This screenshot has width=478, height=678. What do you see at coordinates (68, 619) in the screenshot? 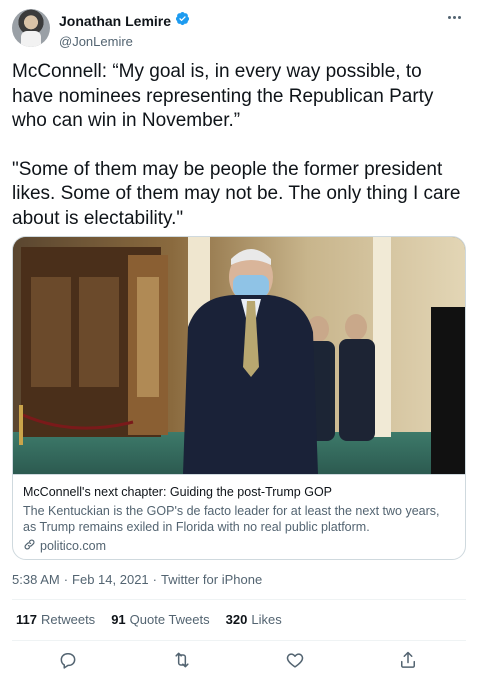
I see `retweets-label: Retweets` at bounding box center [68, 619].